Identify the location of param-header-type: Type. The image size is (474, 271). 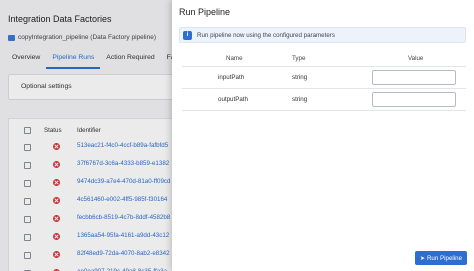
(299, 58).